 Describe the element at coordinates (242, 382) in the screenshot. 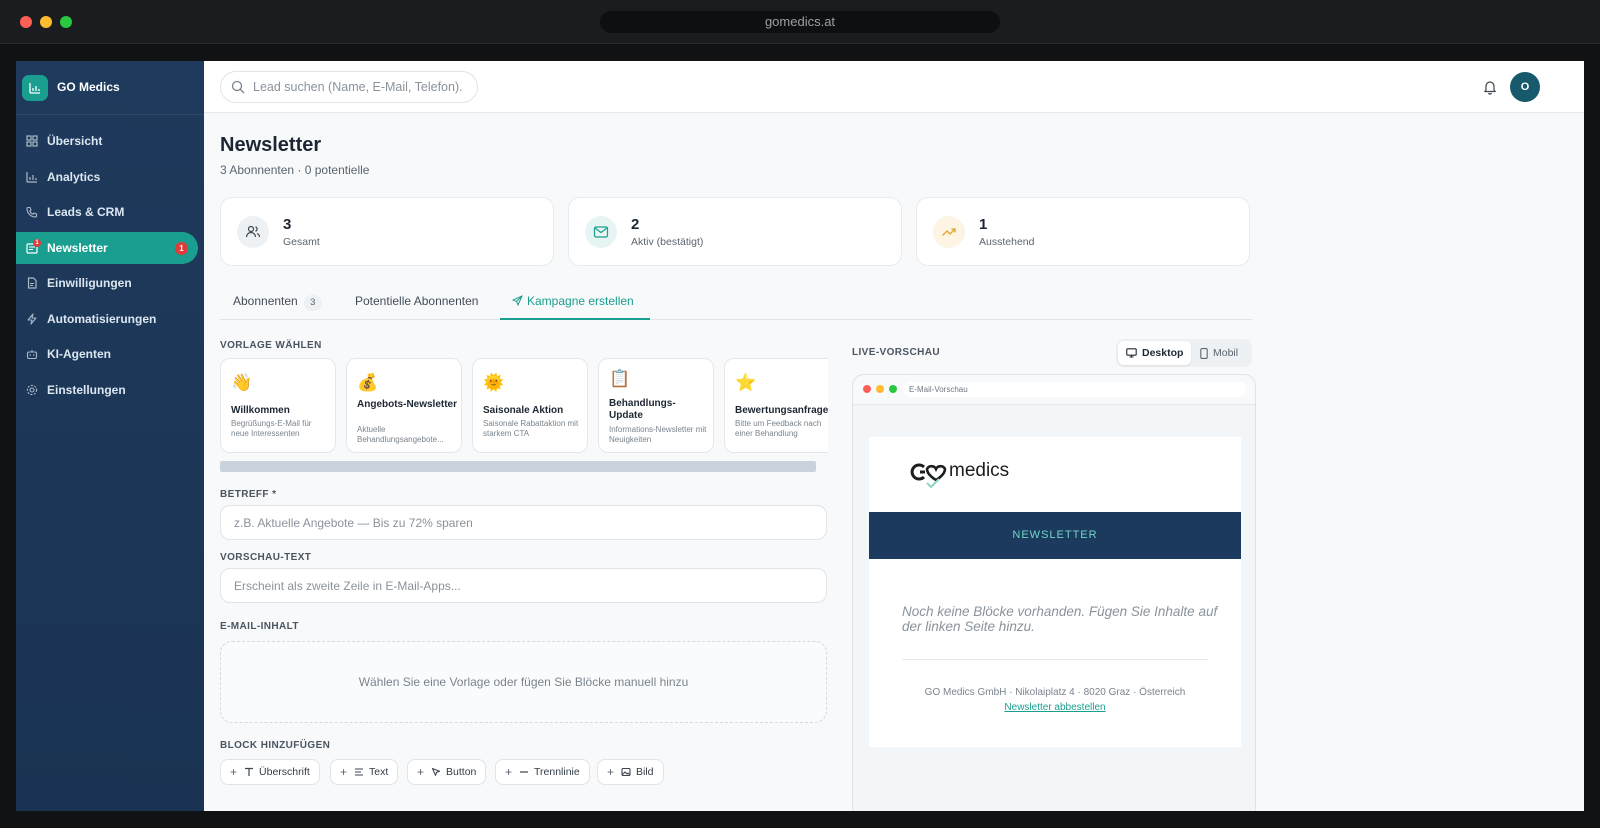

I see `wave-icon: 👋` at that location.